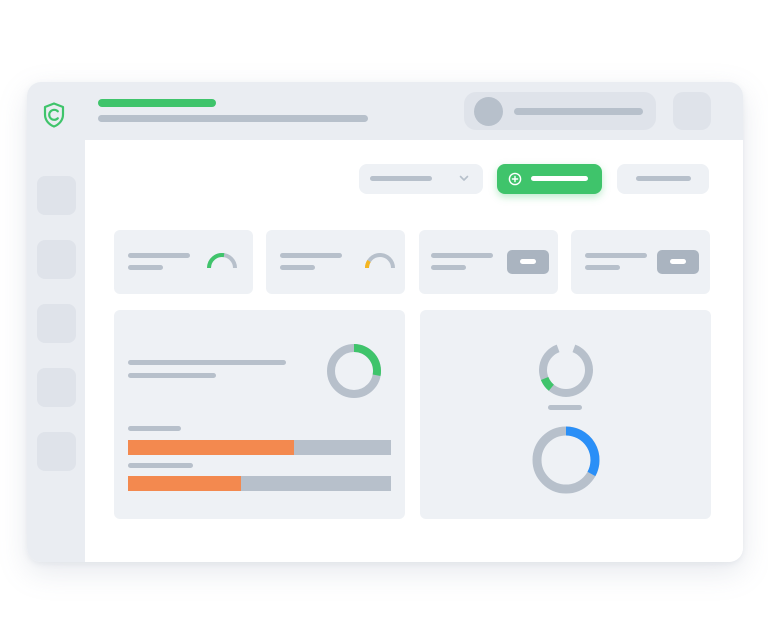 The height and width of the screenshot is (640, 768). Describe the element at coordinates (56, 351) in the screenshot. I see `sidebar` at that location.